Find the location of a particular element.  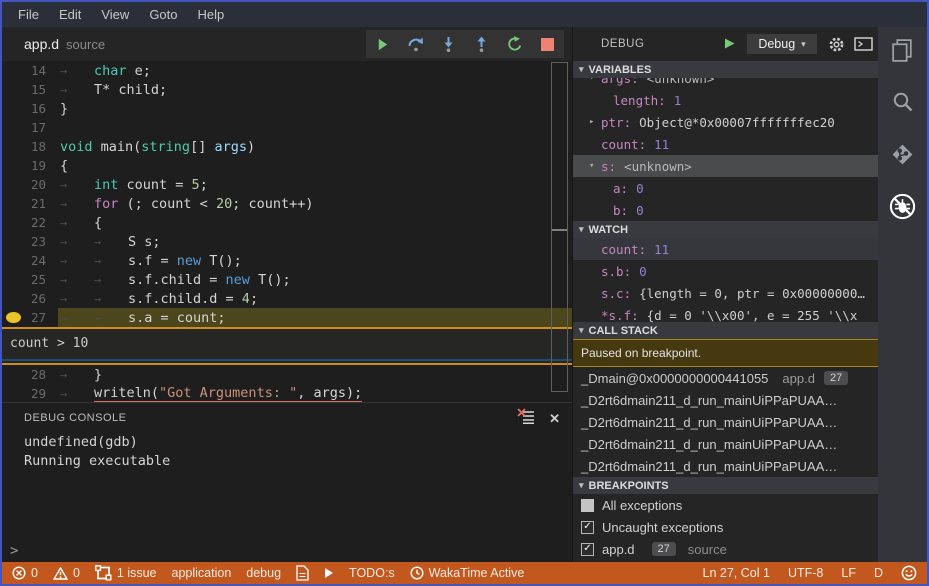

activity-search-icon is located at coordinates (903, 102).